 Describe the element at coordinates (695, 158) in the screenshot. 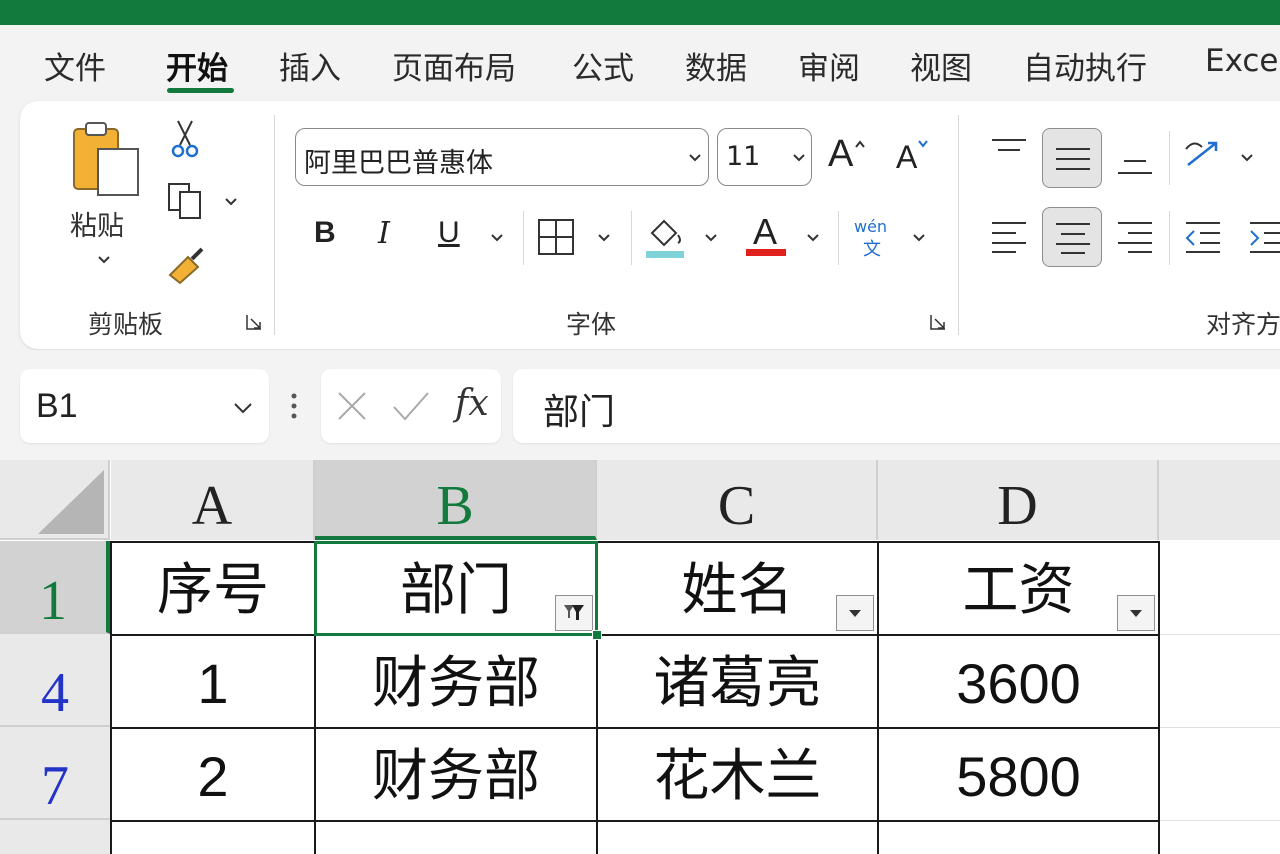

I see `font-name-dropdown-icon` at that location.